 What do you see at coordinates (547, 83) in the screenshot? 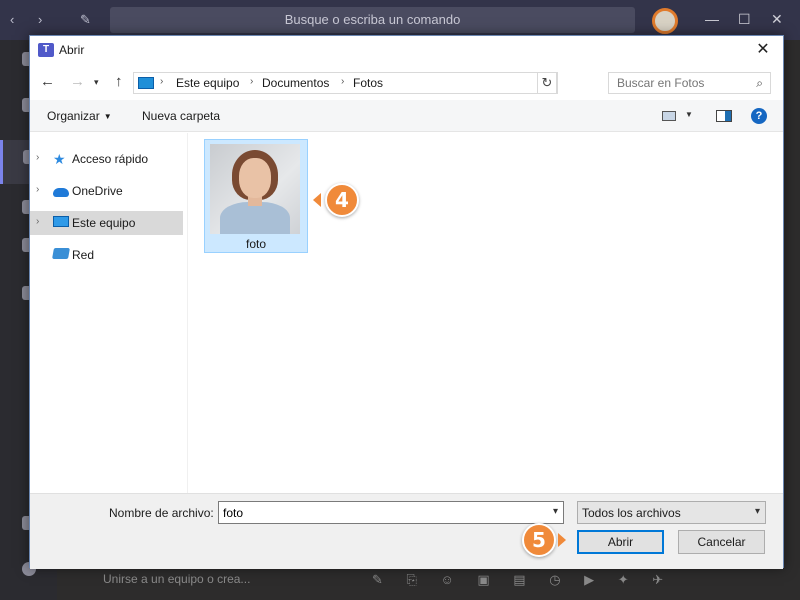
I see `refresh-button: ↻` at bounding box center [547, 83].